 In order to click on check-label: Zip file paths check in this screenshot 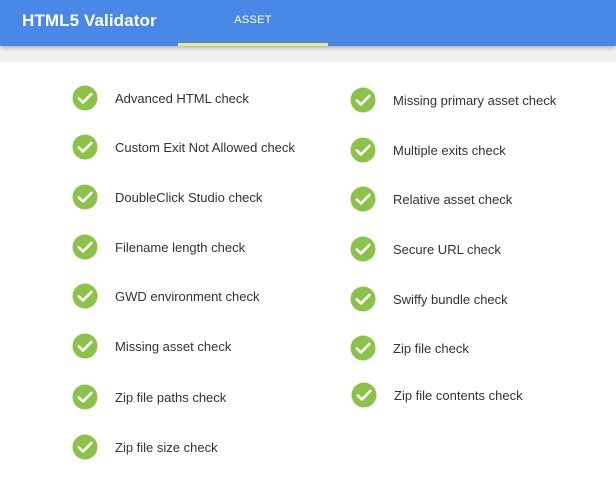, I will do `click(171, 397)`.